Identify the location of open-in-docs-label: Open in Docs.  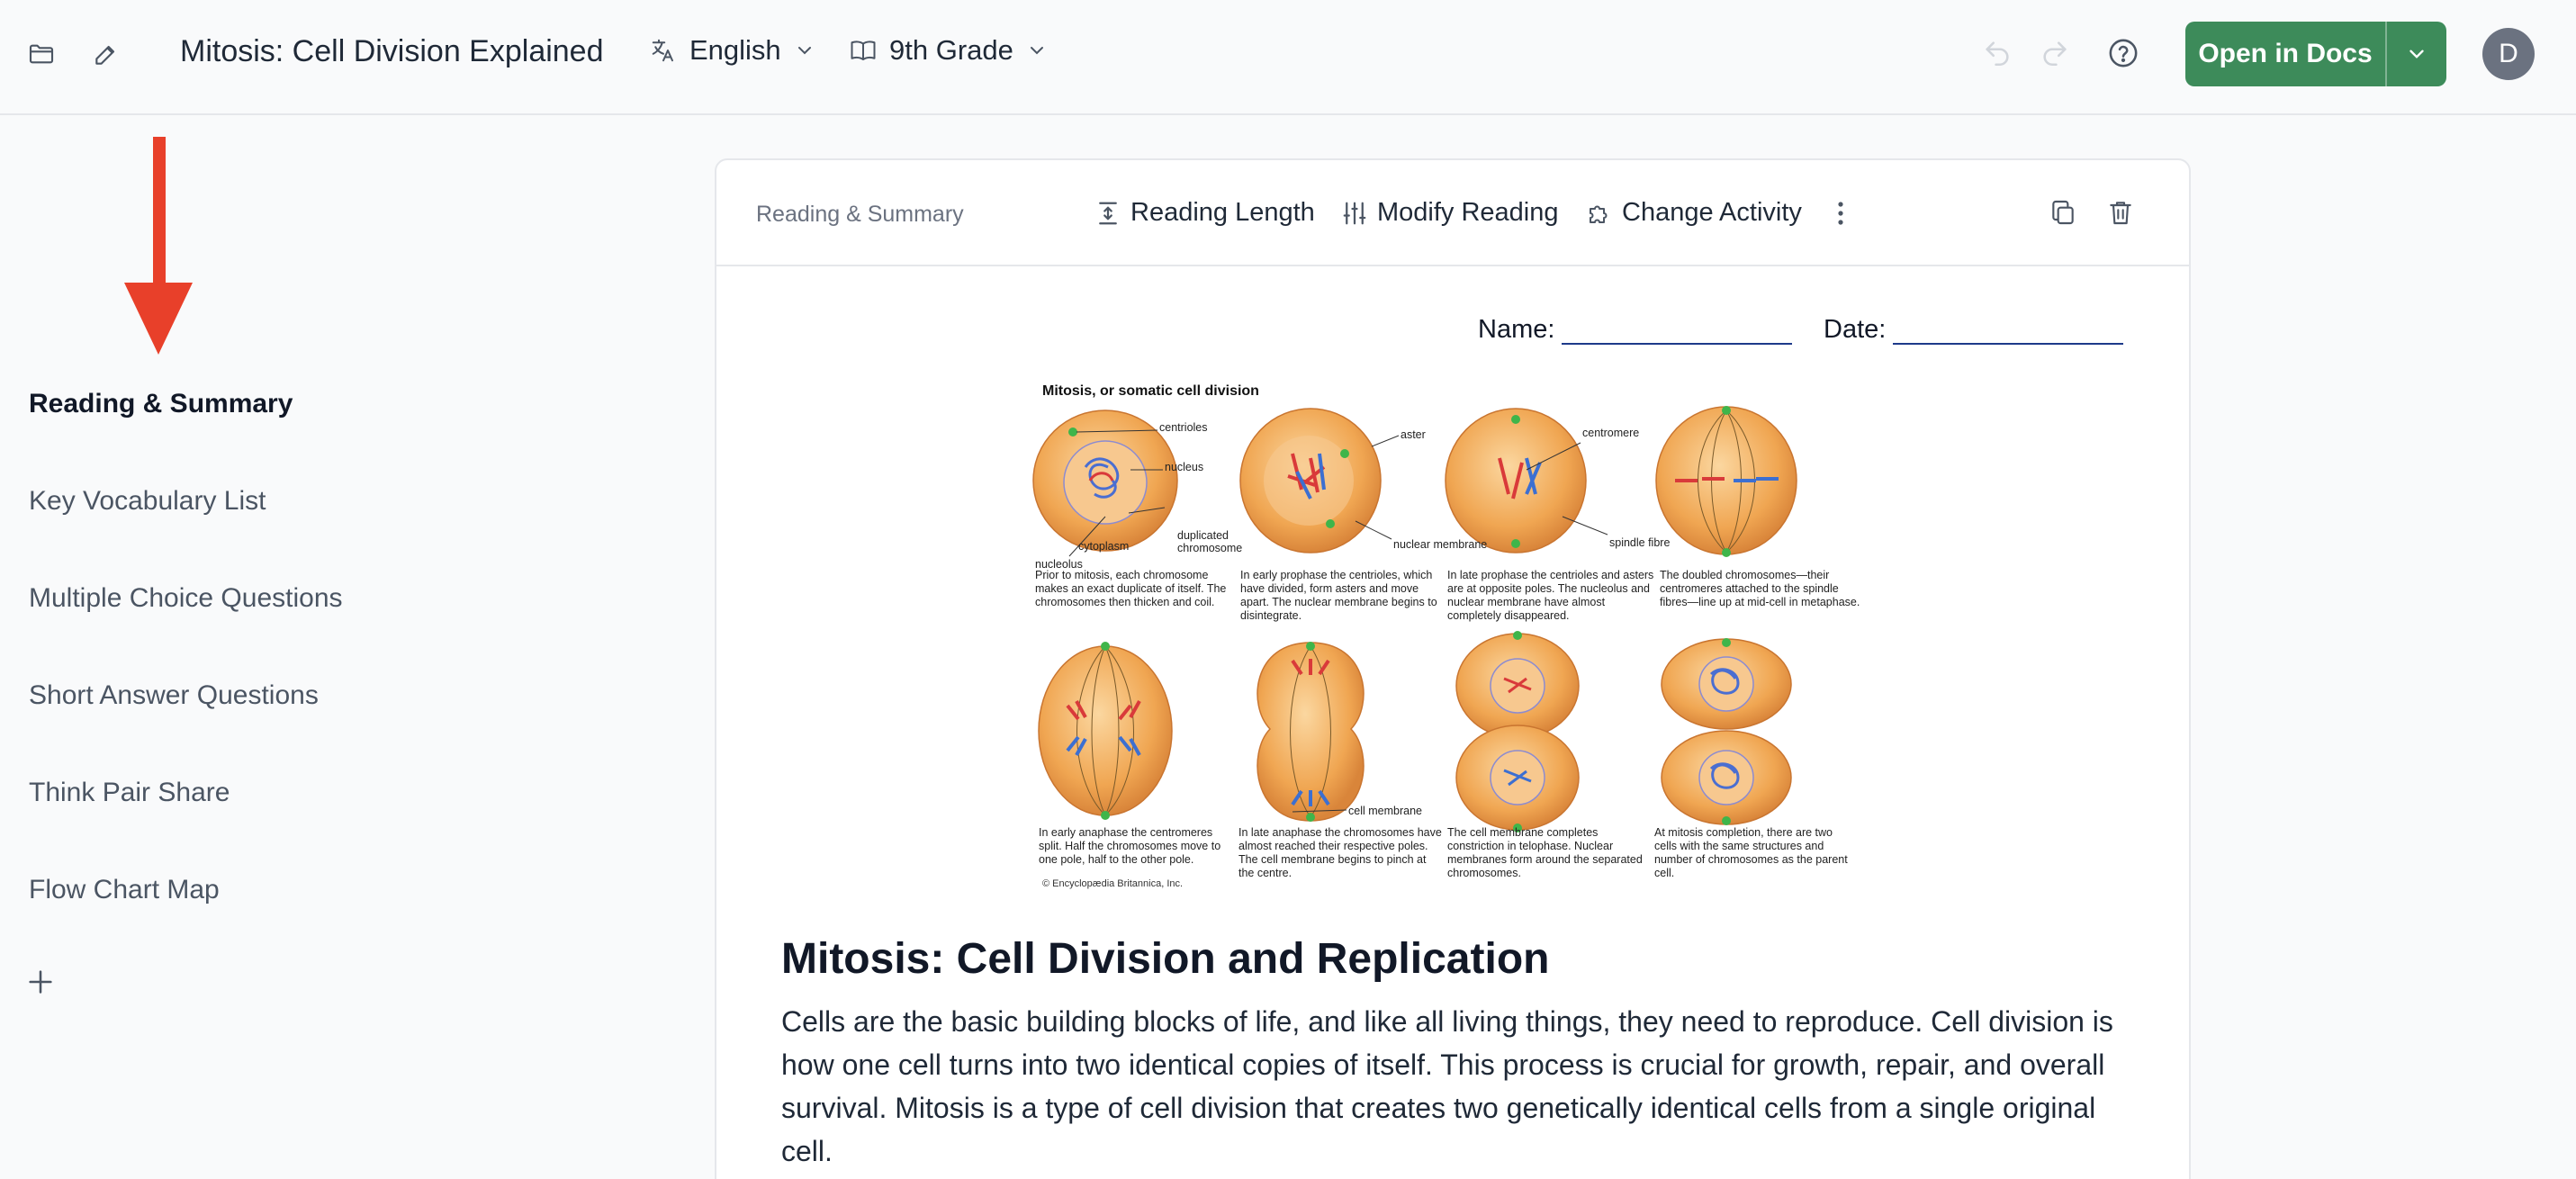
(2286, 54).